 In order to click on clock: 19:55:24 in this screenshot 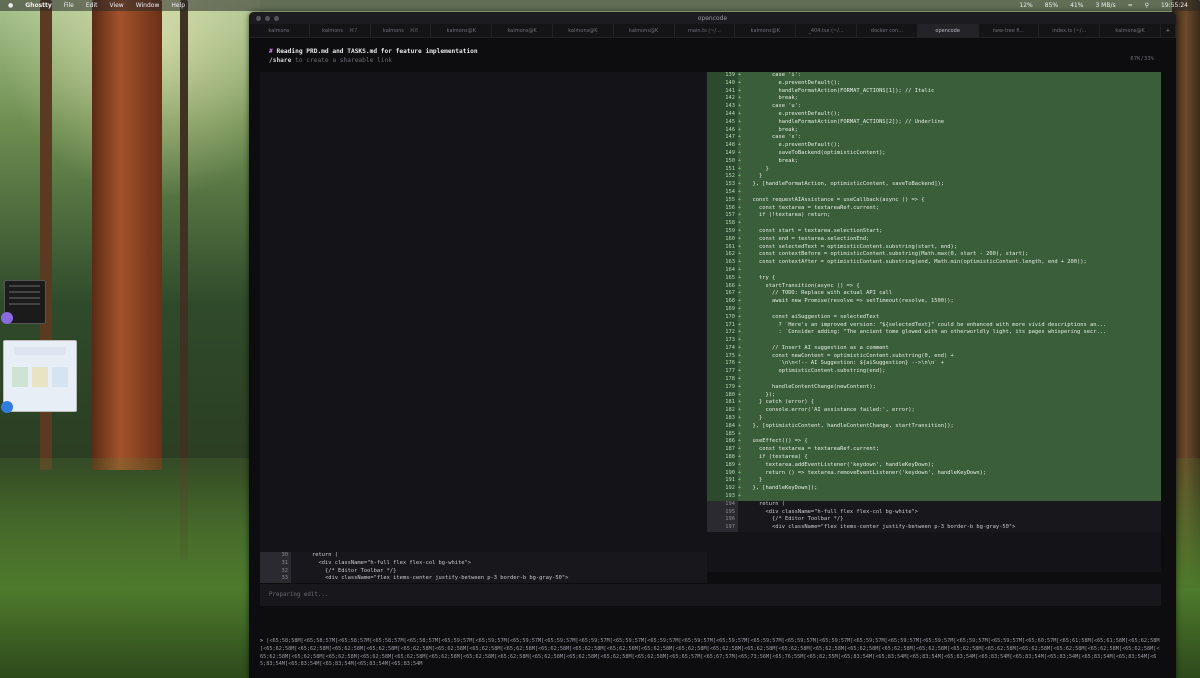, I will do `click(1174, 5)`.